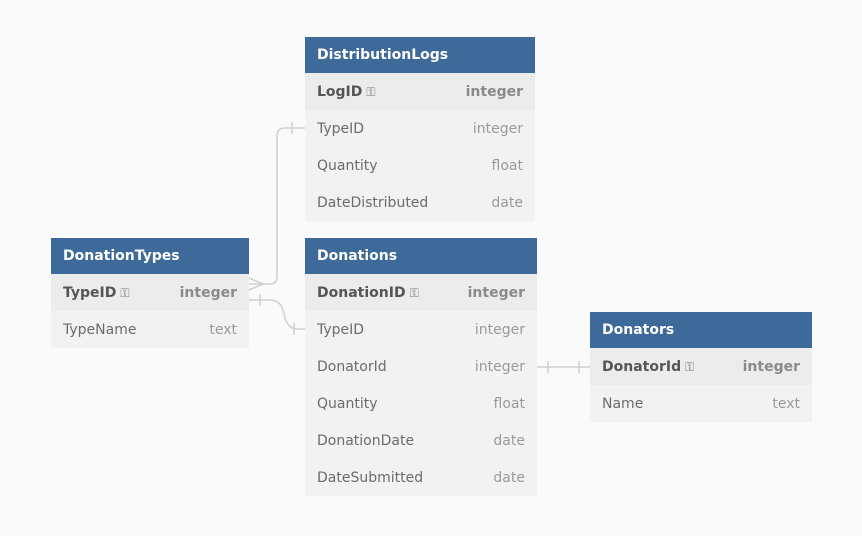 Image resolution: width=862 pixels, height=536 pixels. I want to click on column-name-wrap: LogID ⚿, so click(346, 92).